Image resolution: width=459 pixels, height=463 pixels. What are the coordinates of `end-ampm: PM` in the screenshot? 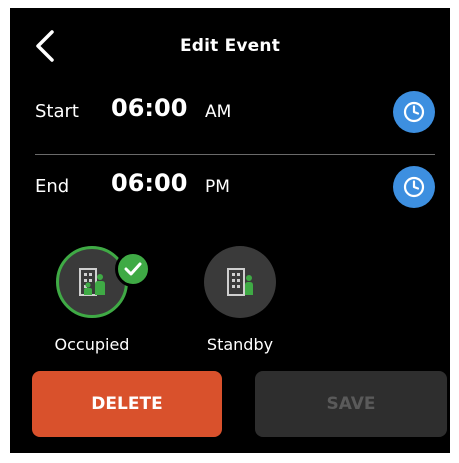 It's located at (217, 187).